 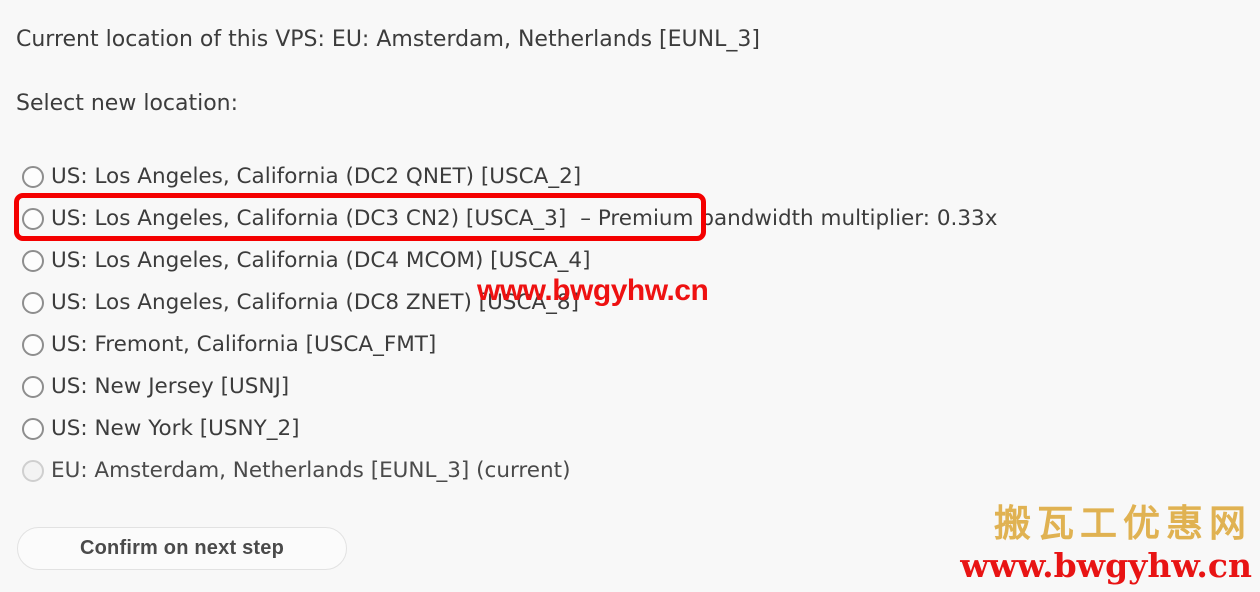 I want to click on location-option-row: US: New Jersey [USNJ], so click(x=631, y=387).